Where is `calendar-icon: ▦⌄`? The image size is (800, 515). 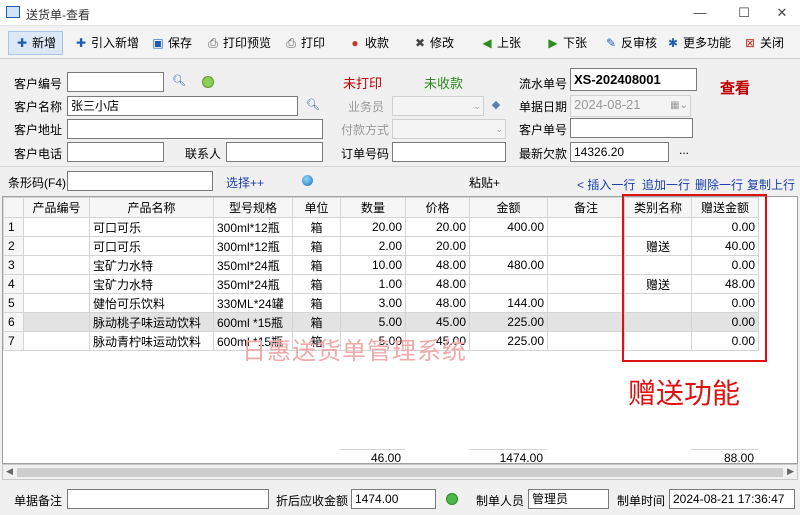
calendar-icon: ▦⌄ is located at coordinates (679, 106).